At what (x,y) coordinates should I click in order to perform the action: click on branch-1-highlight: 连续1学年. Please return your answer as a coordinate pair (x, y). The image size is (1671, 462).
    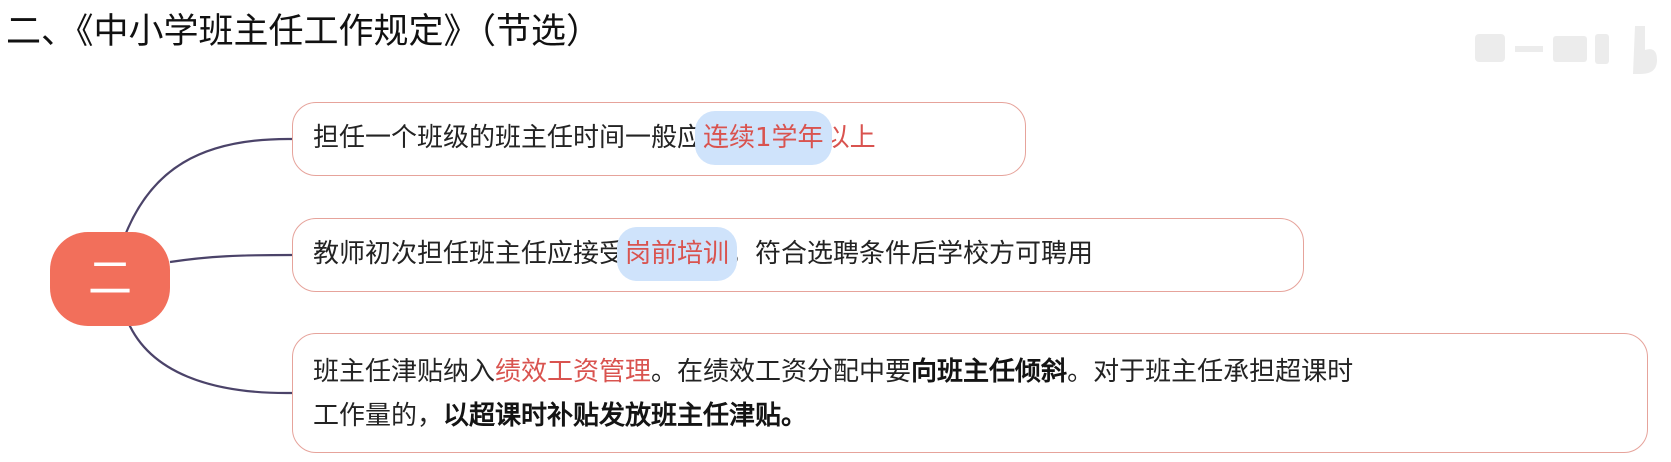
    Looking at the image, I should click on (763, 138).